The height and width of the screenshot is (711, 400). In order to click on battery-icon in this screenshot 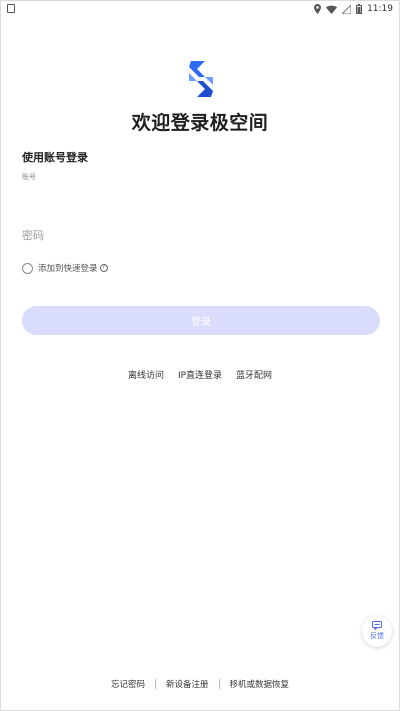, I will do `click(359, 9)`.